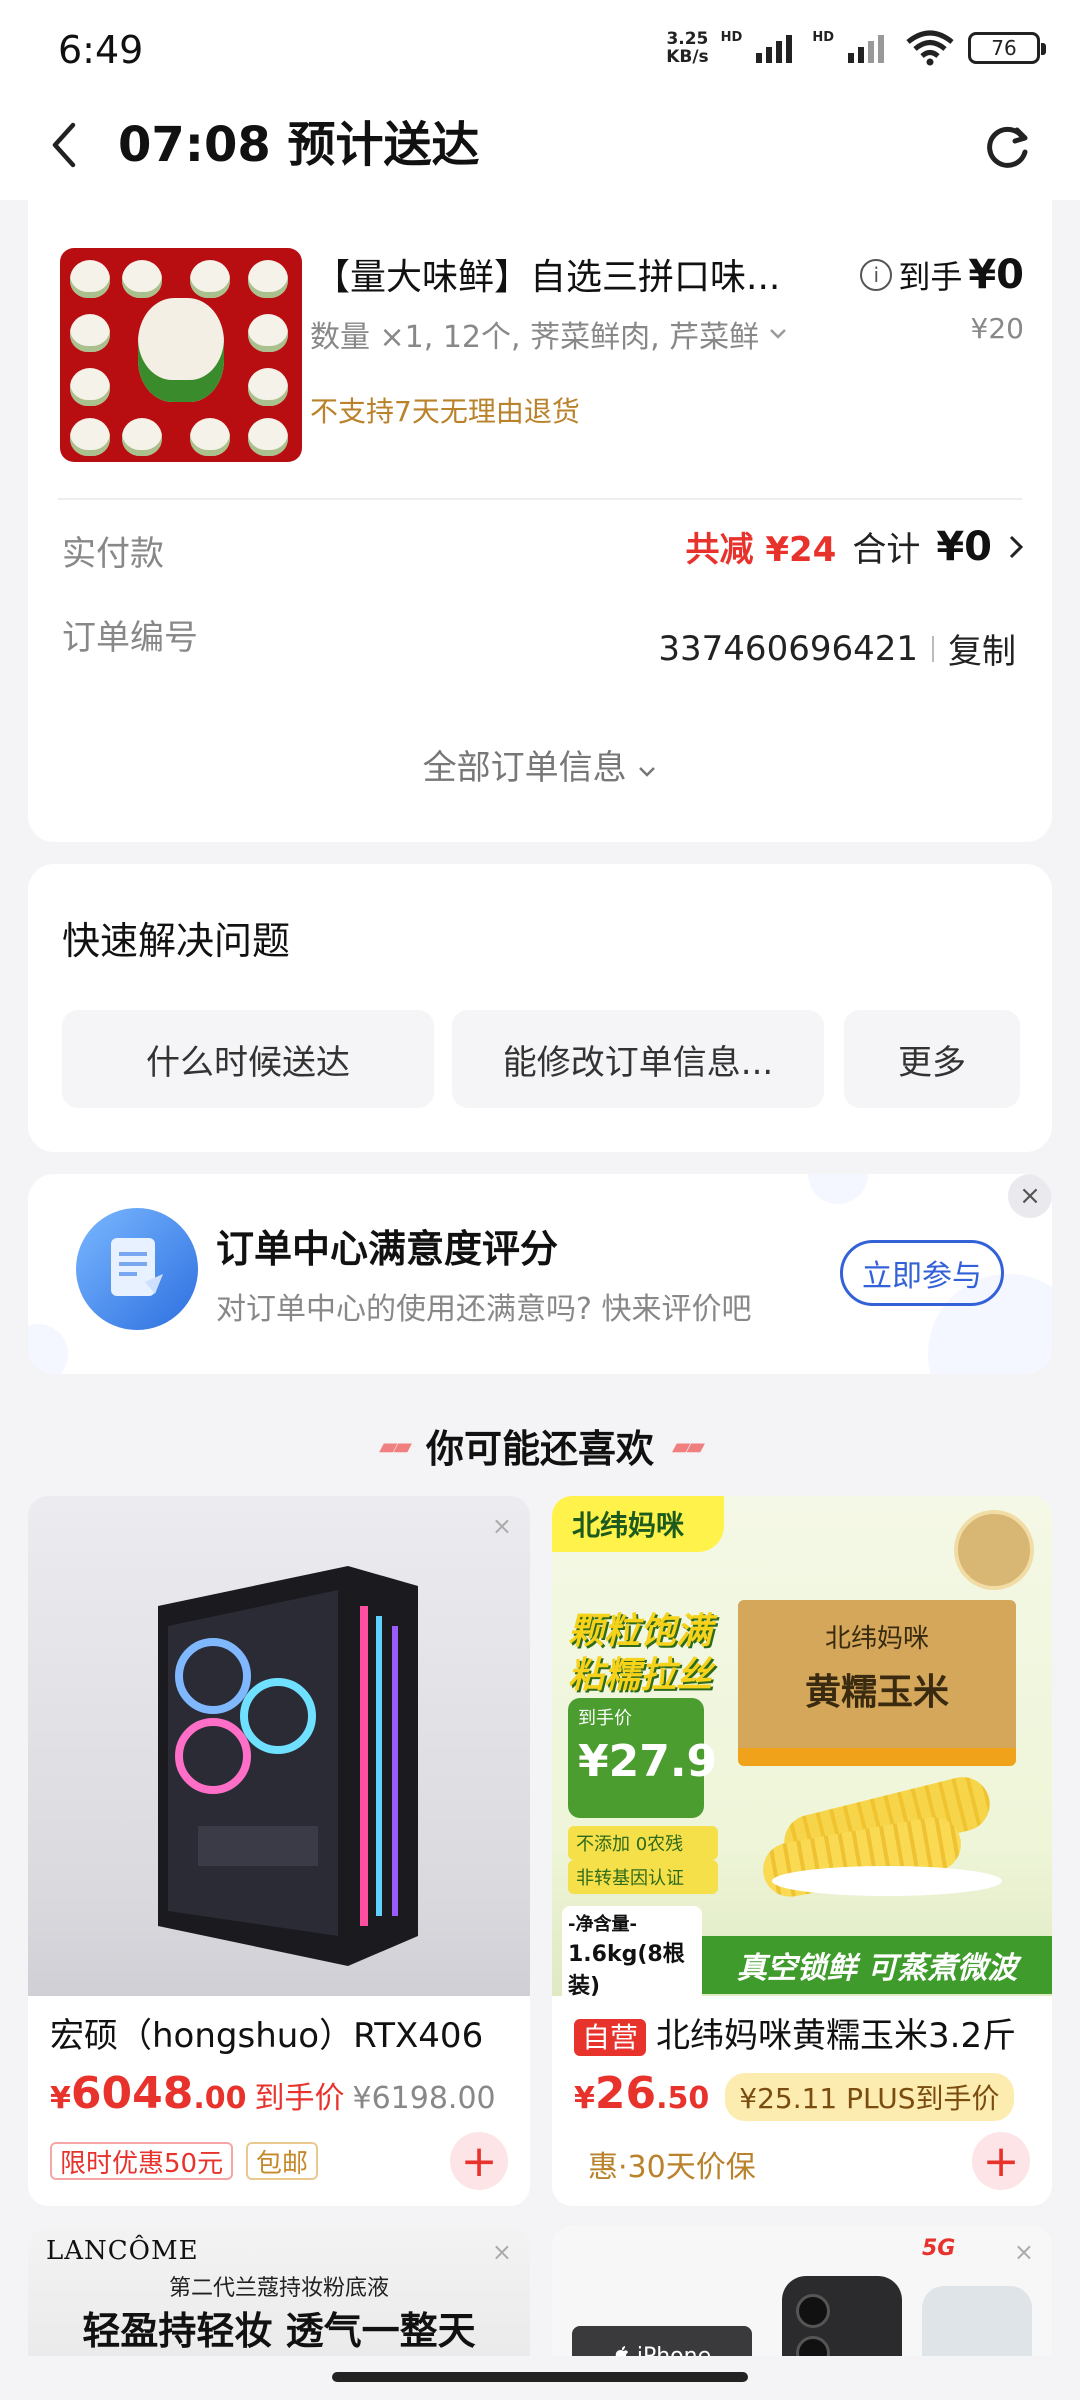 The image size is (1080, 2400). I want to click on brand-logo: LANCÔME, so click(122, 2251).